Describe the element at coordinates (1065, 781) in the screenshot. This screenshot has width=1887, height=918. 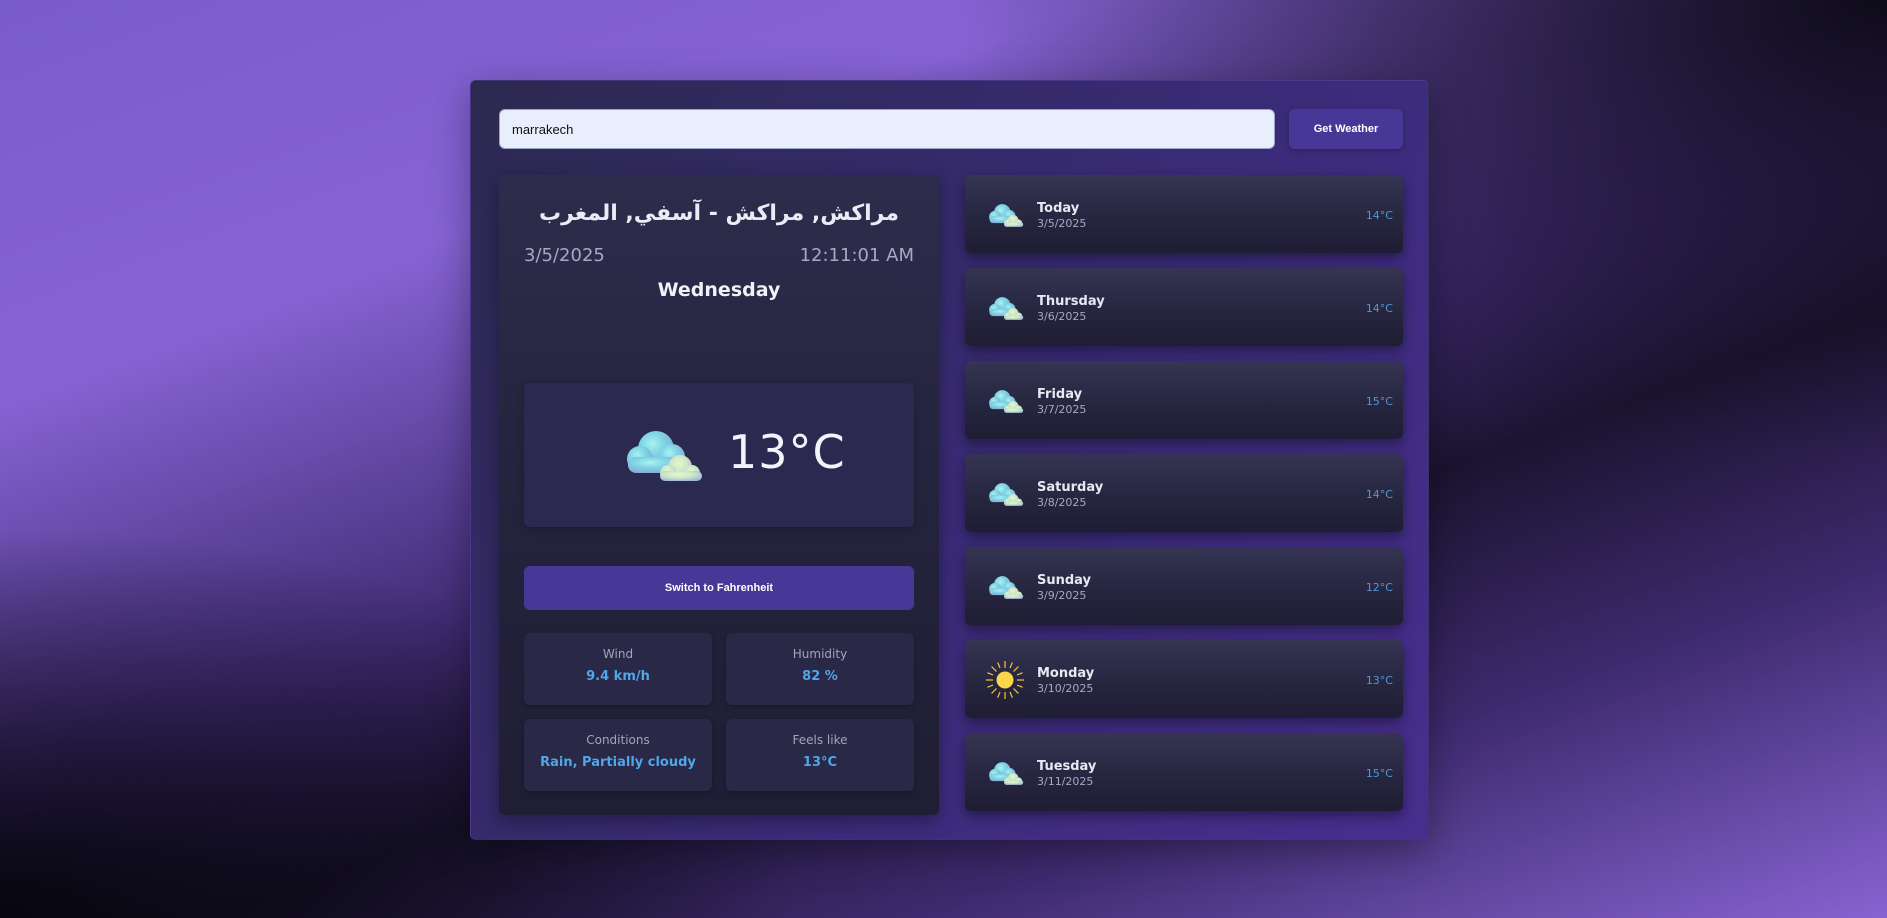
I see `forecast-date: 3/11/2025` at that location.